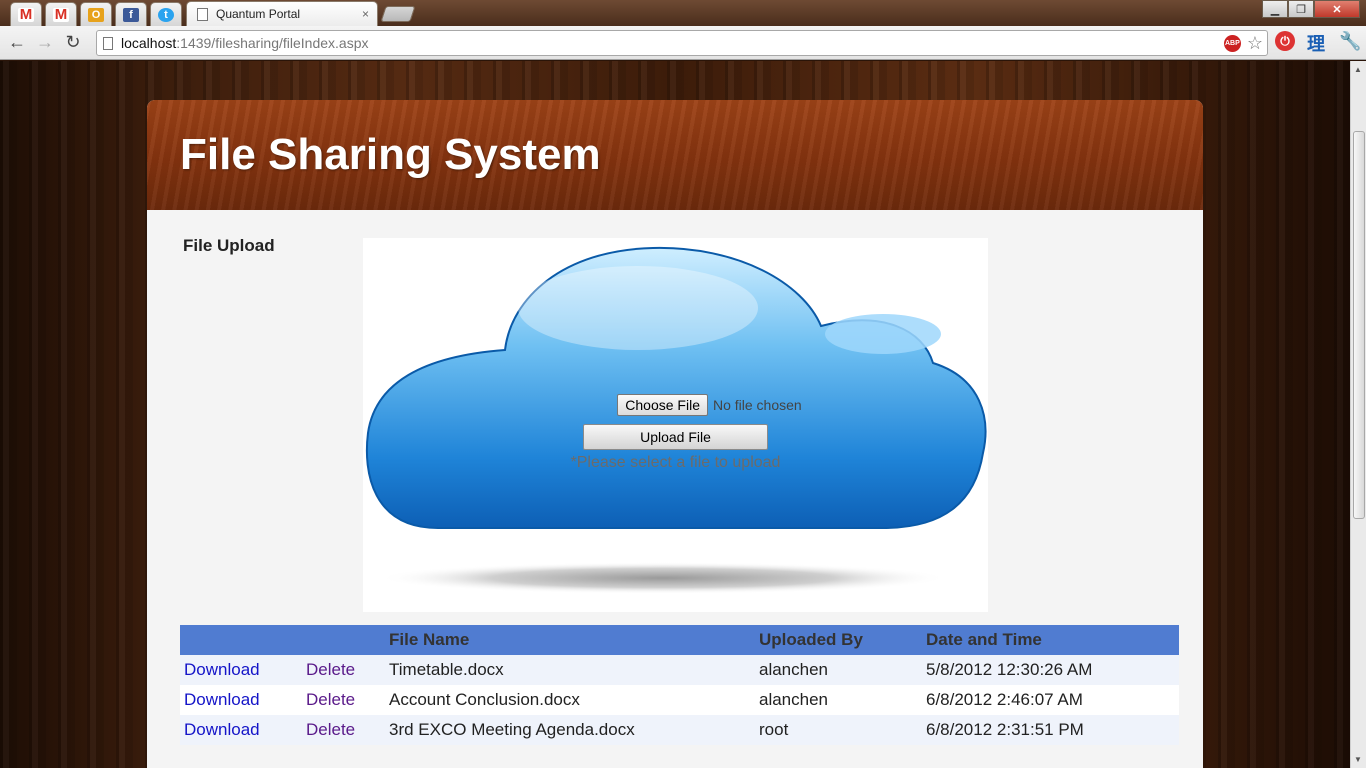  Describe the element at coordinates (1050, 730) in the screenshot. I see `date-time-cell: 6/8/2012 2:31:51 PM` at that location.